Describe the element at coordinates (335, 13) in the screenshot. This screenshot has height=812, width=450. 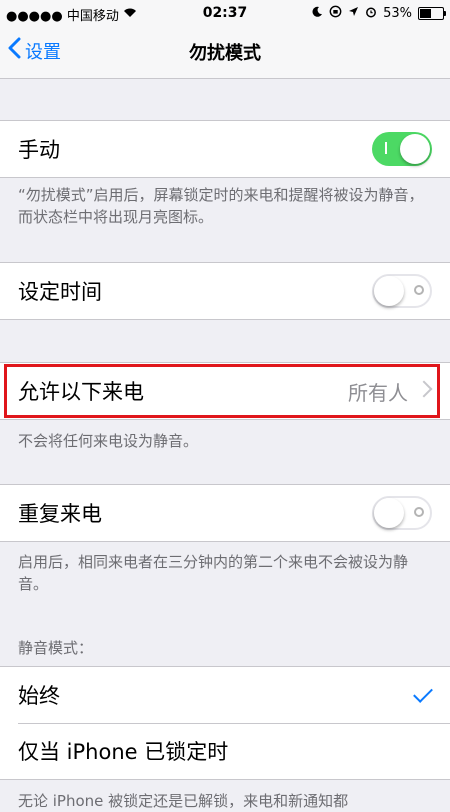
I see `rotation-lock-icon` at that location.